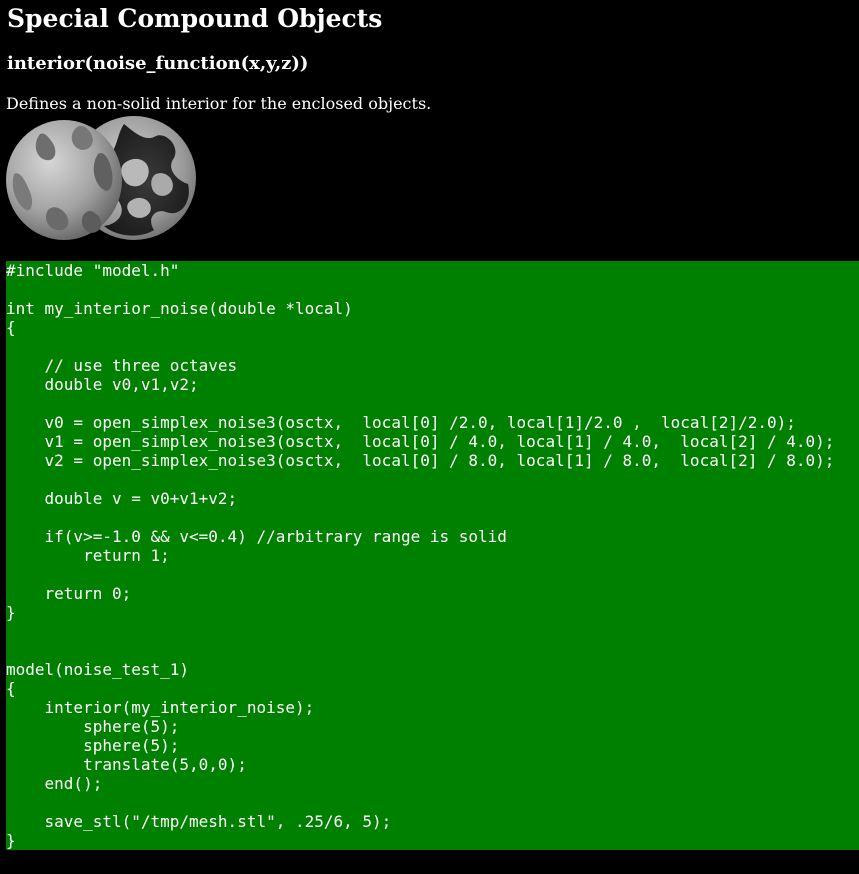 The height and width of the screenshot is (874, 859). Describe the element at coordinates (195, 18) in the screenshot. I see `page-title: Special Compound Objects` at that location.